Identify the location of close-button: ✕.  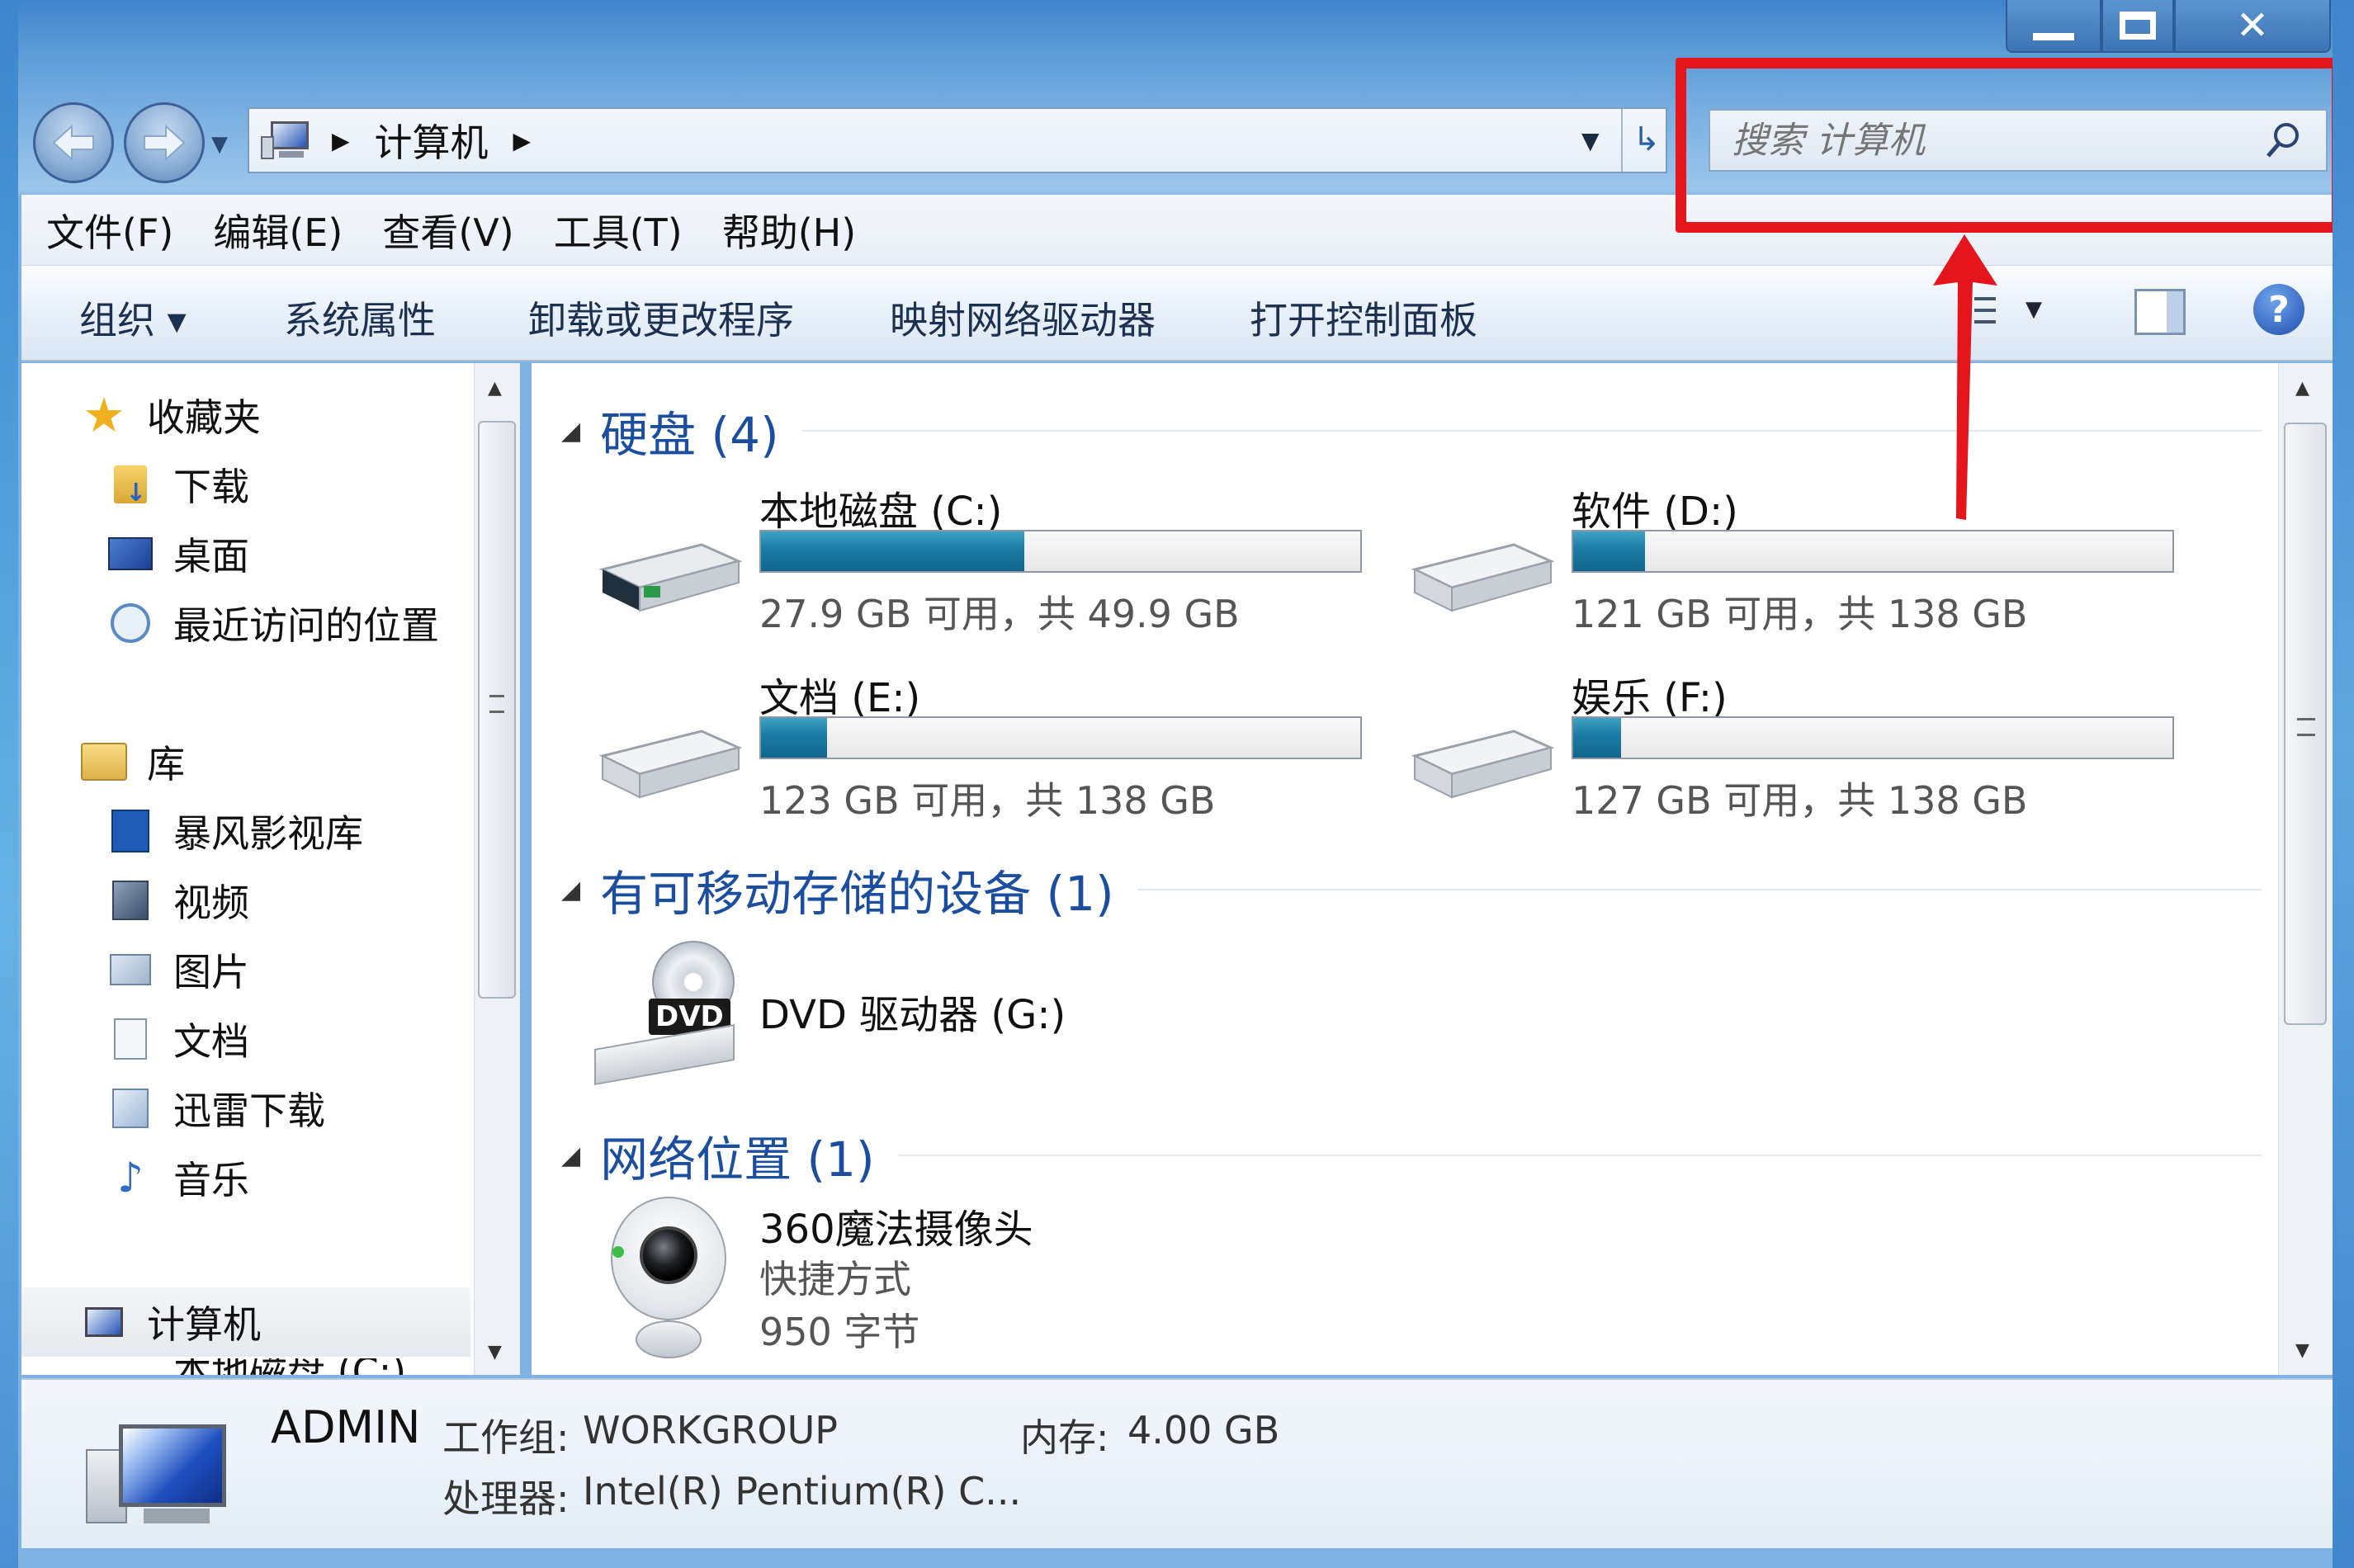
(2252, 26).